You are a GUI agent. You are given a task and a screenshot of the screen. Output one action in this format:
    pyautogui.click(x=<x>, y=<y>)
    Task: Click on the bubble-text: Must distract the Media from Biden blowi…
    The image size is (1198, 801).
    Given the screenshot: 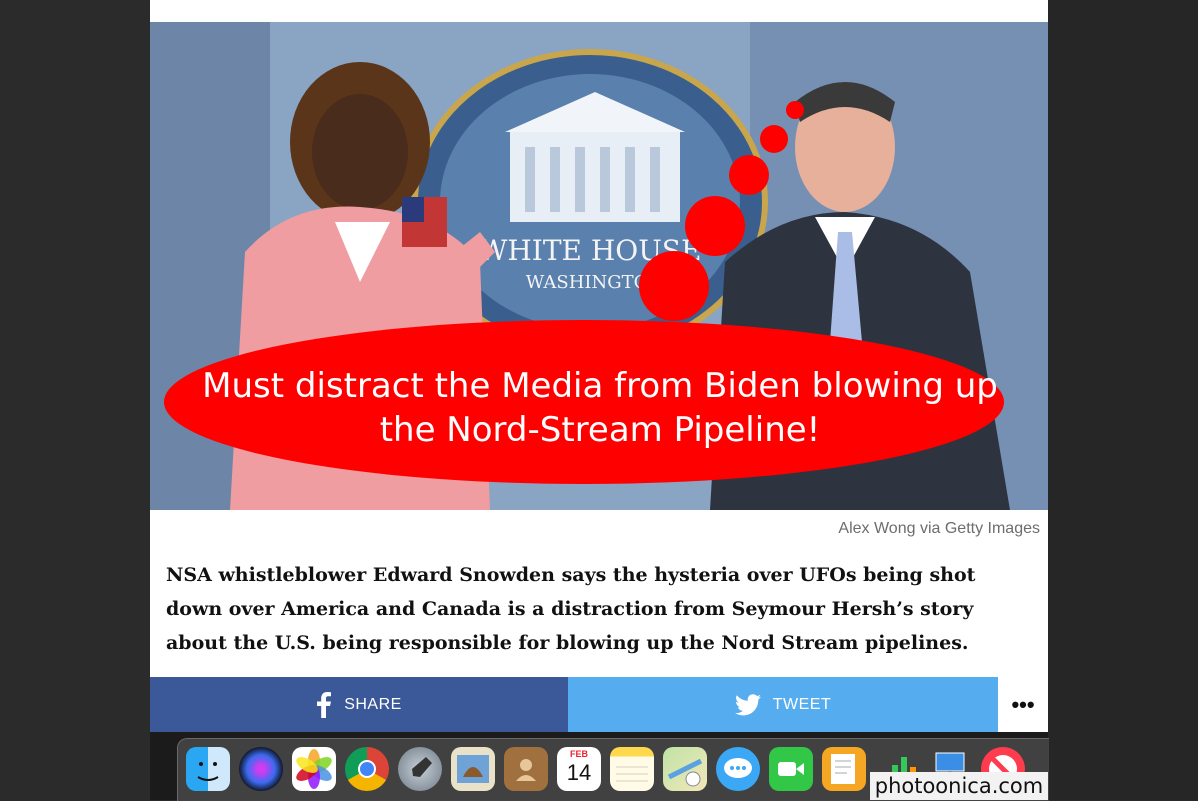 What is the action you would take?
    pyautogui.click(x=600, y=408)
    